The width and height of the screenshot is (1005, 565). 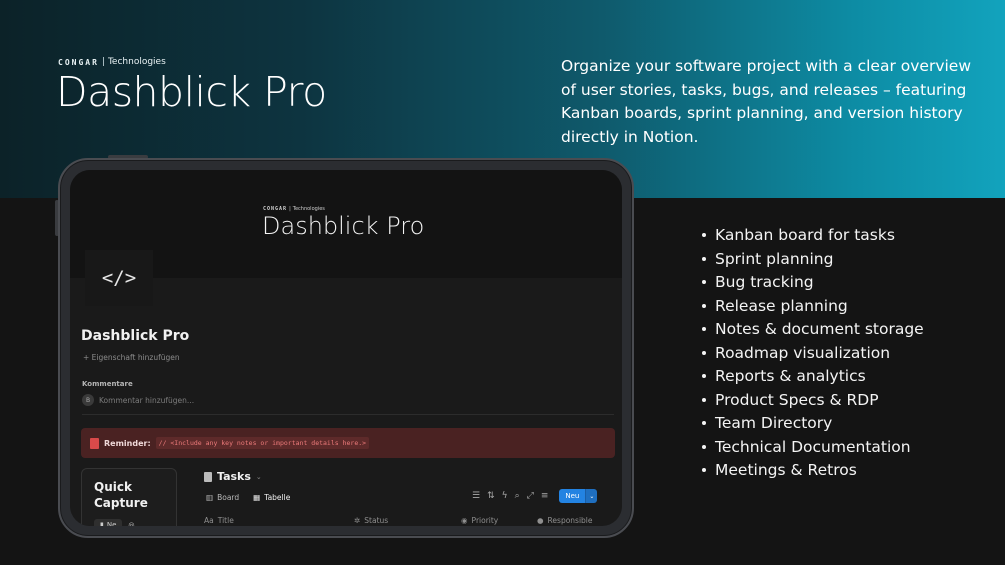 What do you see at coordinates (225, 520) in the screenshot?
I see `column-title-label: Title` at bounding box center [225, 520].